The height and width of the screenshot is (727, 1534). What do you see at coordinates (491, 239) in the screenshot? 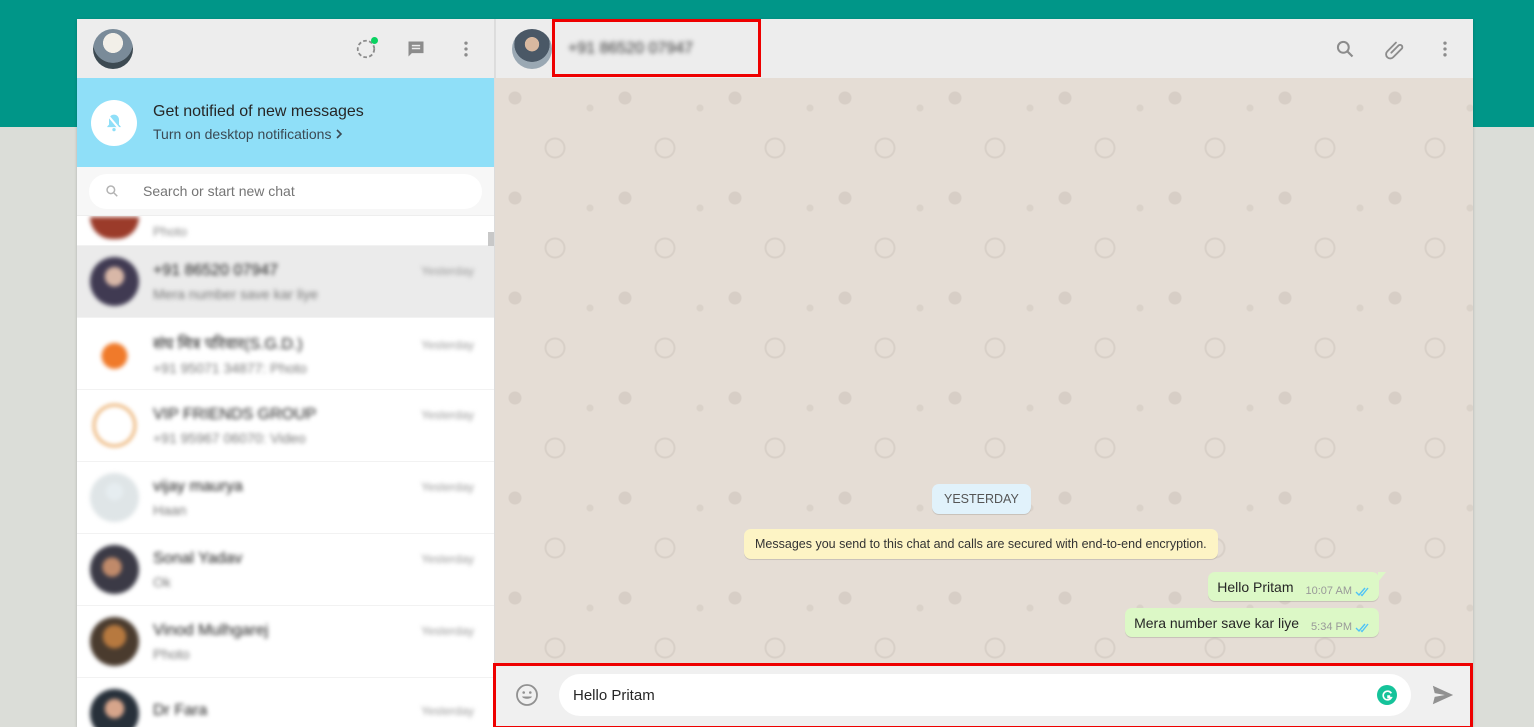
I see `scrollbar-thumb` at bounding box center [491, 239].